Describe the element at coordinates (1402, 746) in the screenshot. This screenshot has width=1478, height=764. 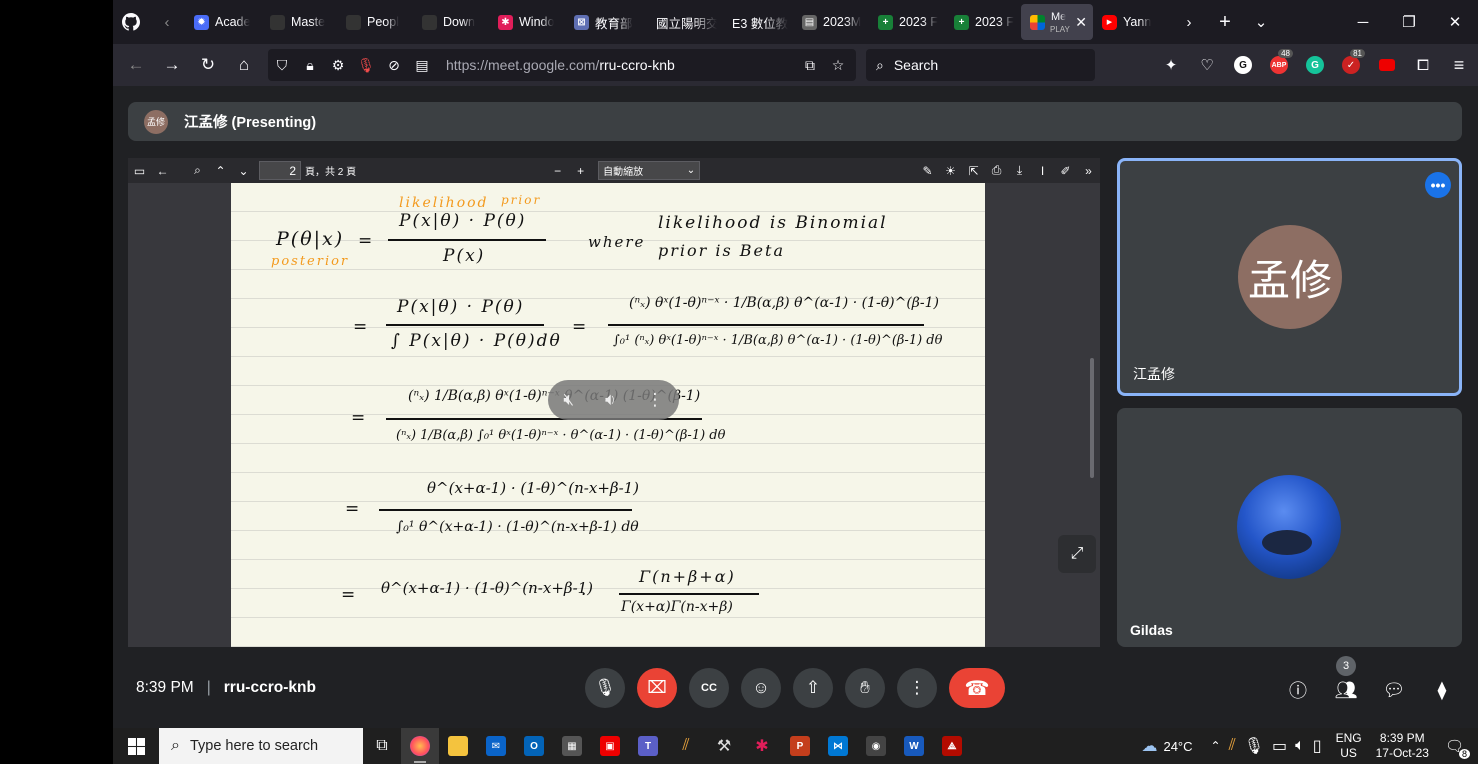
I see `clock: 8:39 PM 17-Oct-23` at that location.